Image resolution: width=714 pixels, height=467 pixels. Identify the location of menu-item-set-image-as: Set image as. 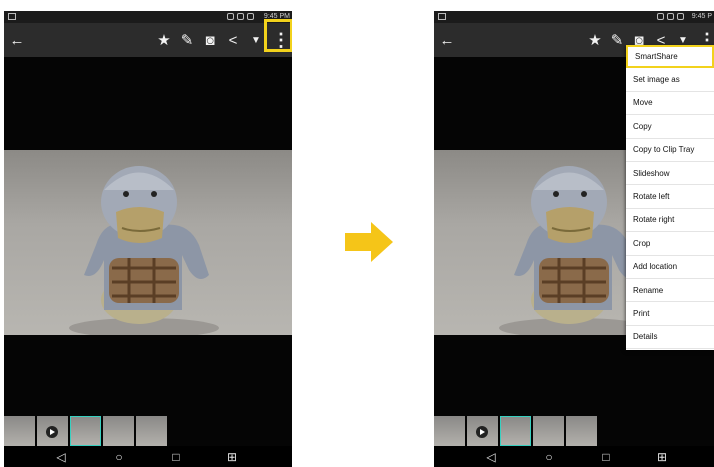
(670, 80).